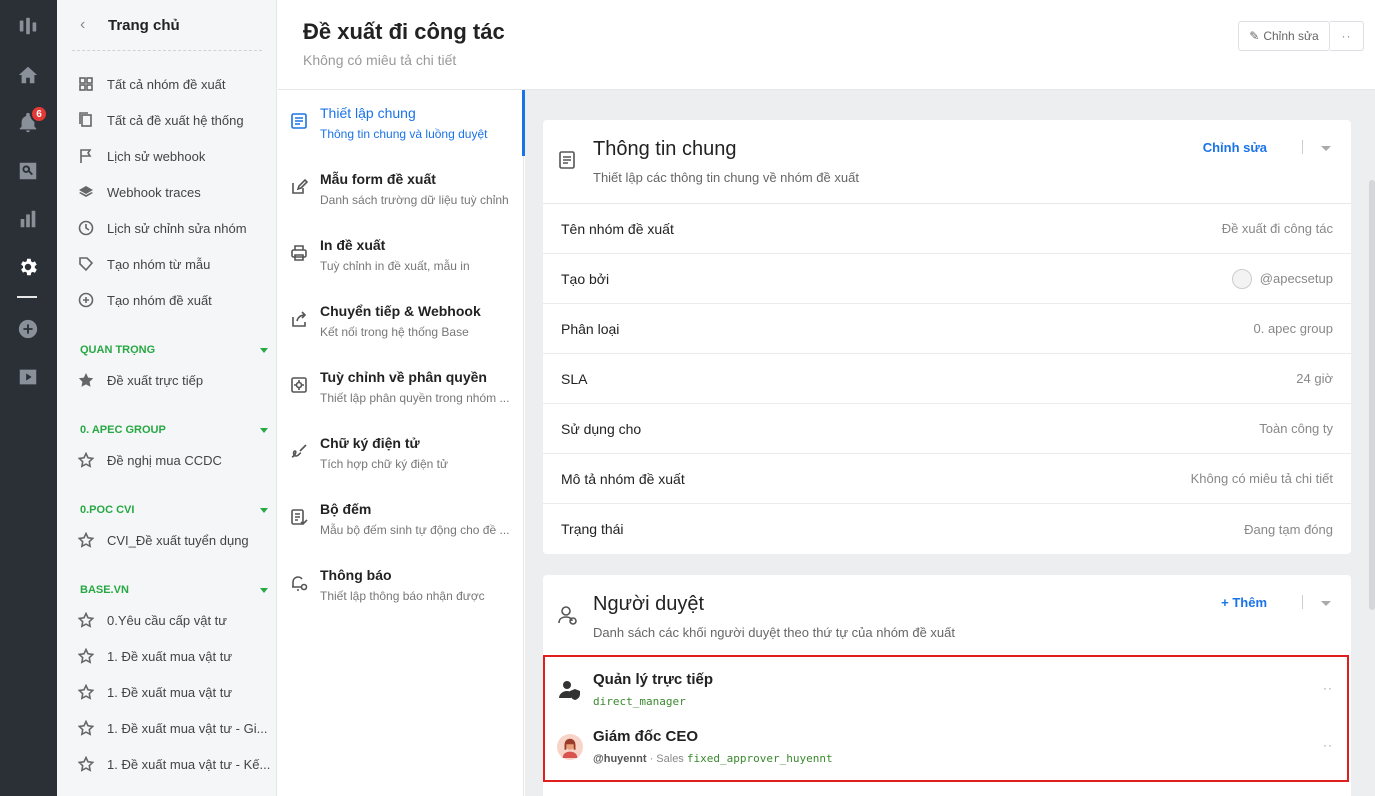  What do you see at coordinates (174, 120) in the screenshot?
I see `sidebar-item-all-requests: Tất cả đề xuất hệ thống` at bounding box center [174, 120].